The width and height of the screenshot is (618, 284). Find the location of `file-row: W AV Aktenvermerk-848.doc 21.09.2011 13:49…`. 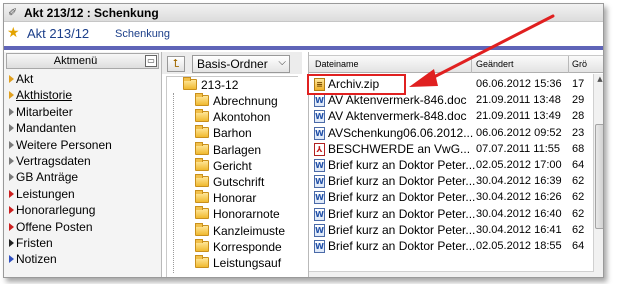

file-row: W AV Aktenvermerk-848.doc 21.09.2011 13:49… is located at coordinates (449, 117).